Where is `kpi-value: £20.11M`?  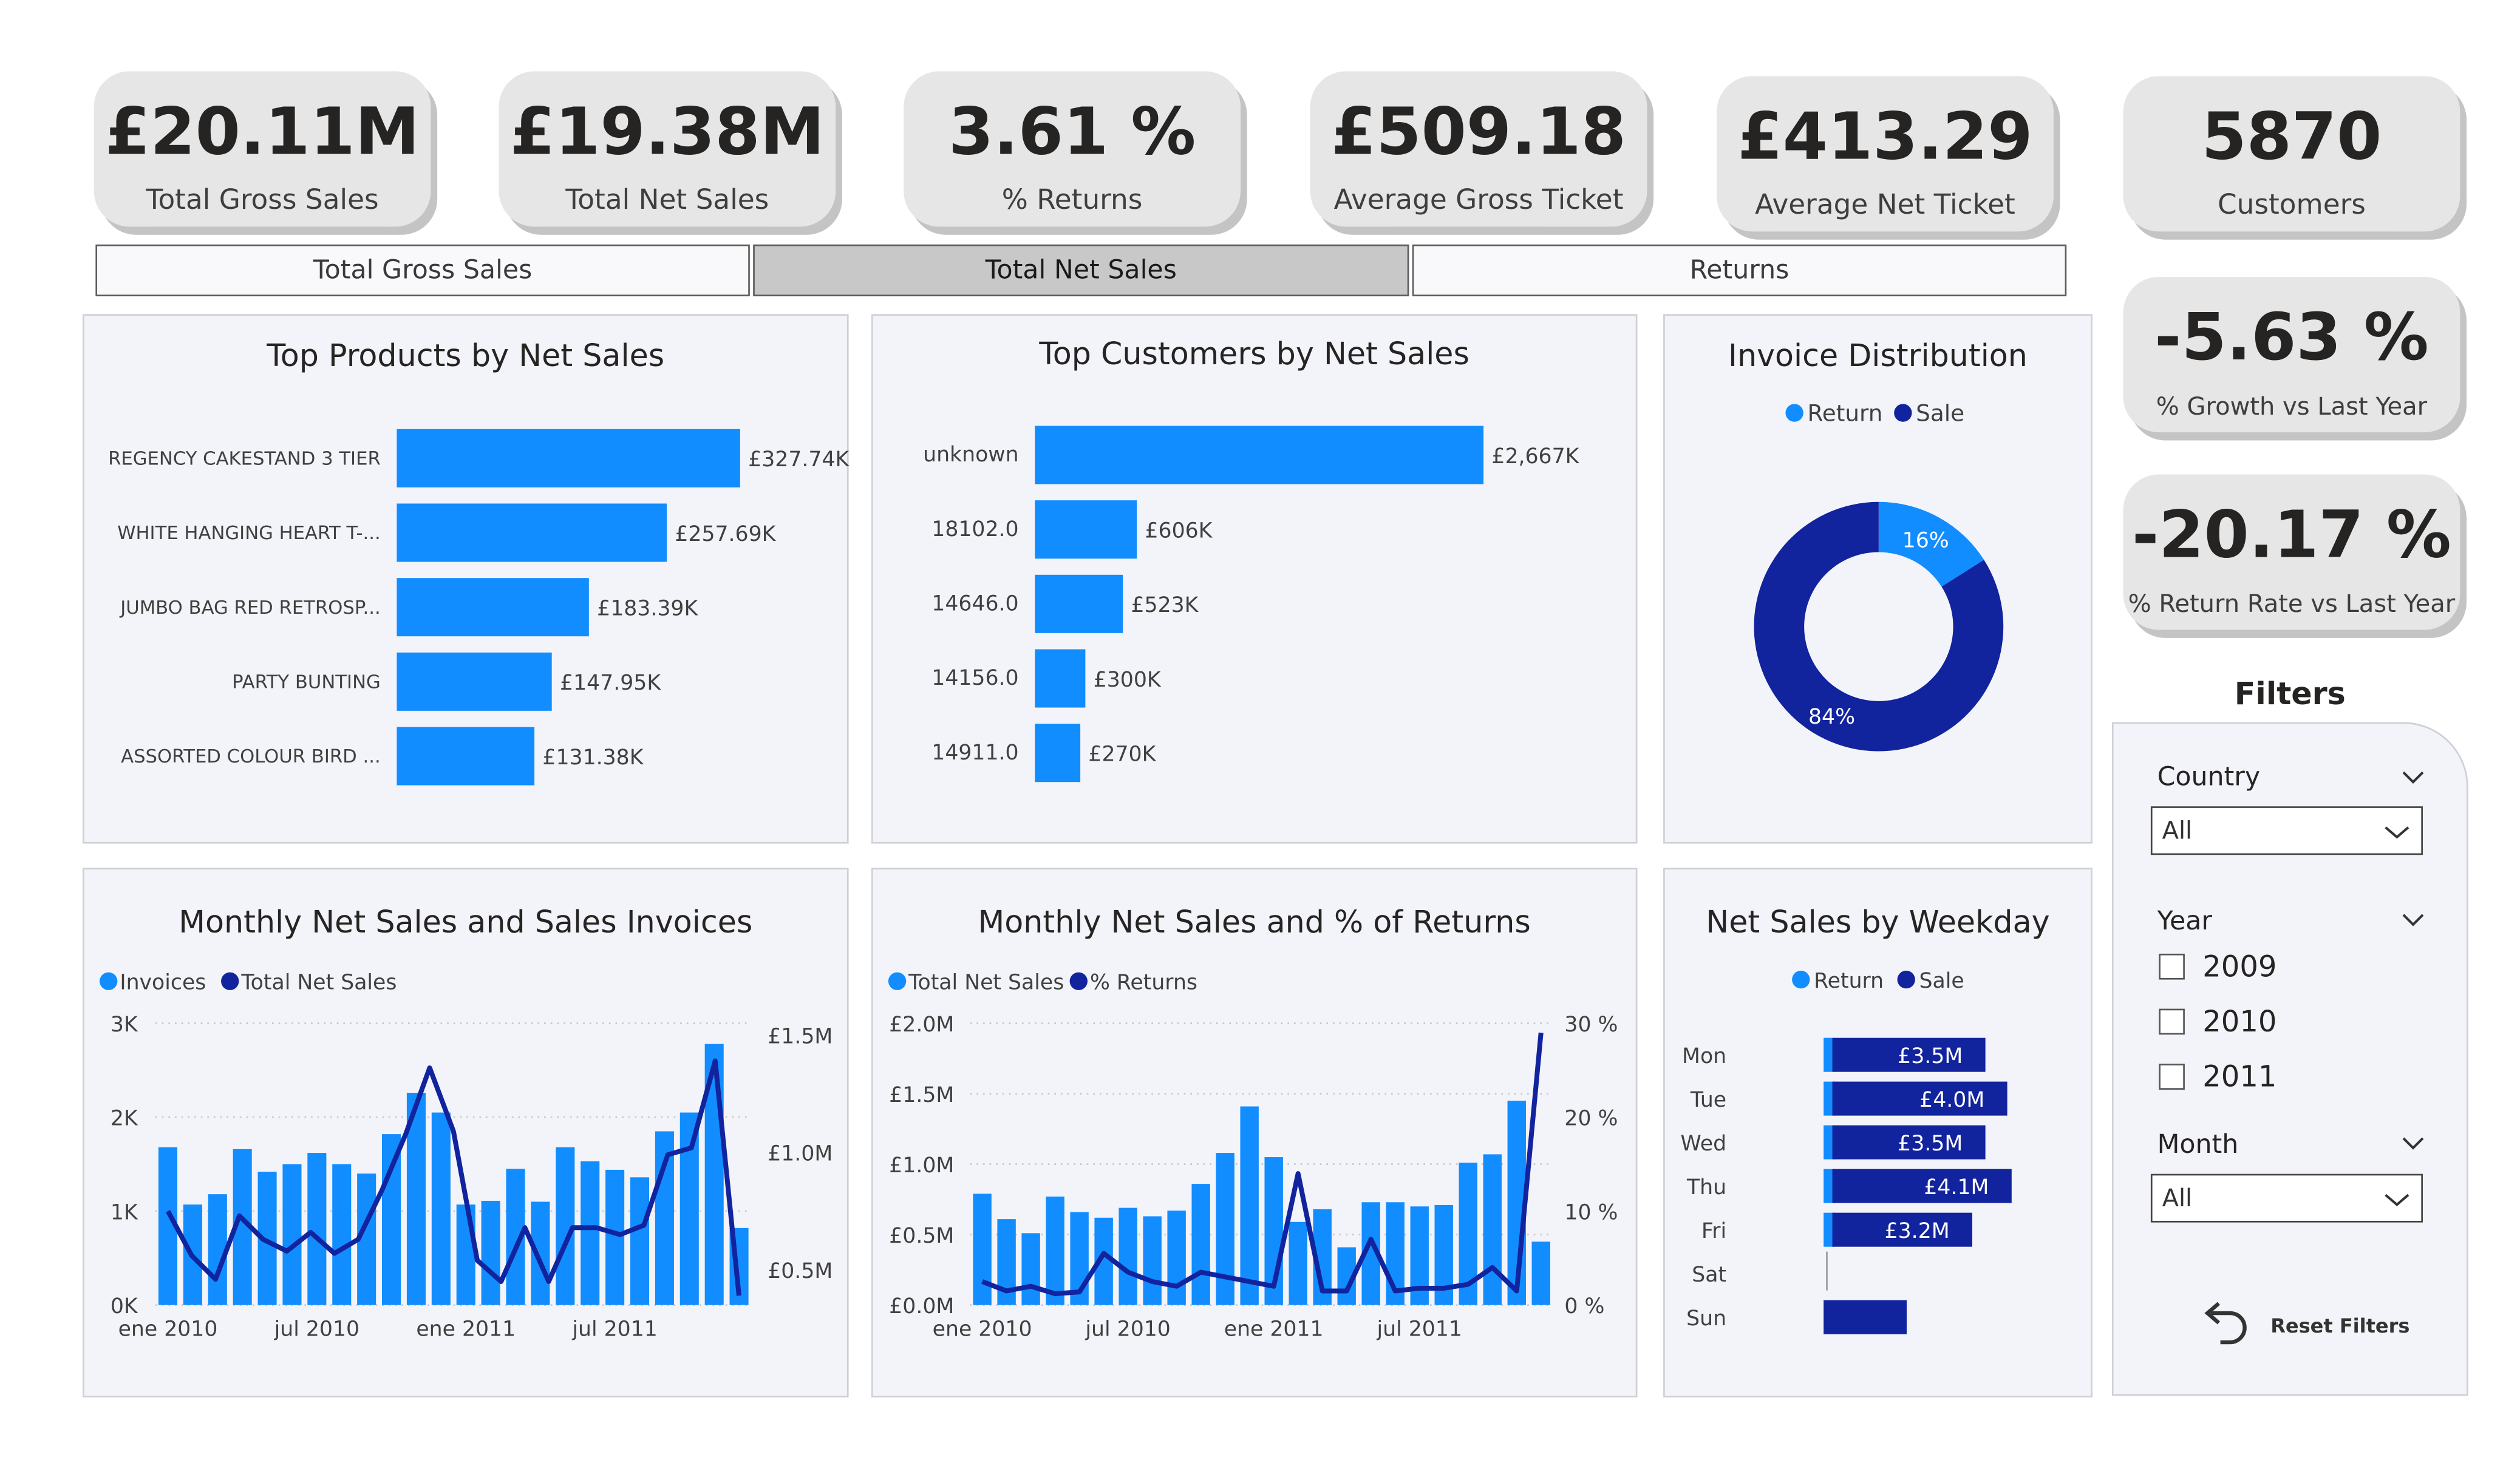
kpi-value: £20.11M is located at coordinates (262, 133).